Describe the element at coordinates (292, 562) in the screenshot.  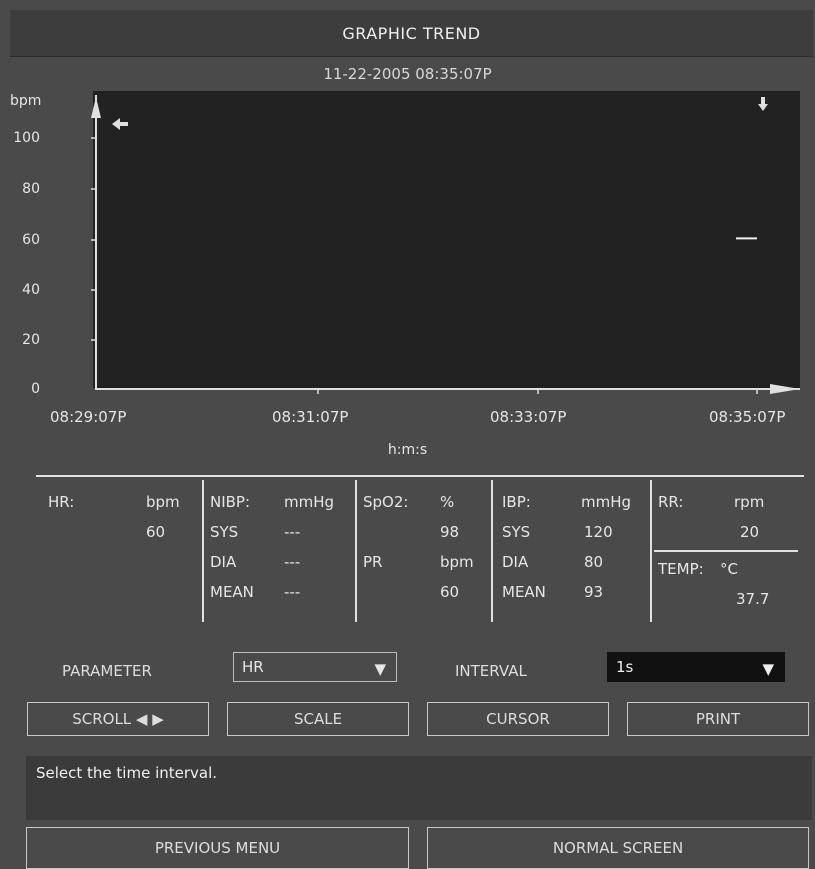
I see `nibp-dia-value: ---` at that location.